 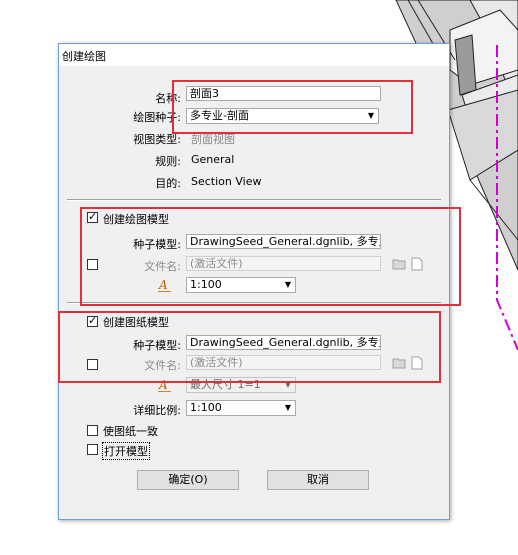 I want to click on make-consistent-label: 使图纸一致, so click(x=130, y=431).